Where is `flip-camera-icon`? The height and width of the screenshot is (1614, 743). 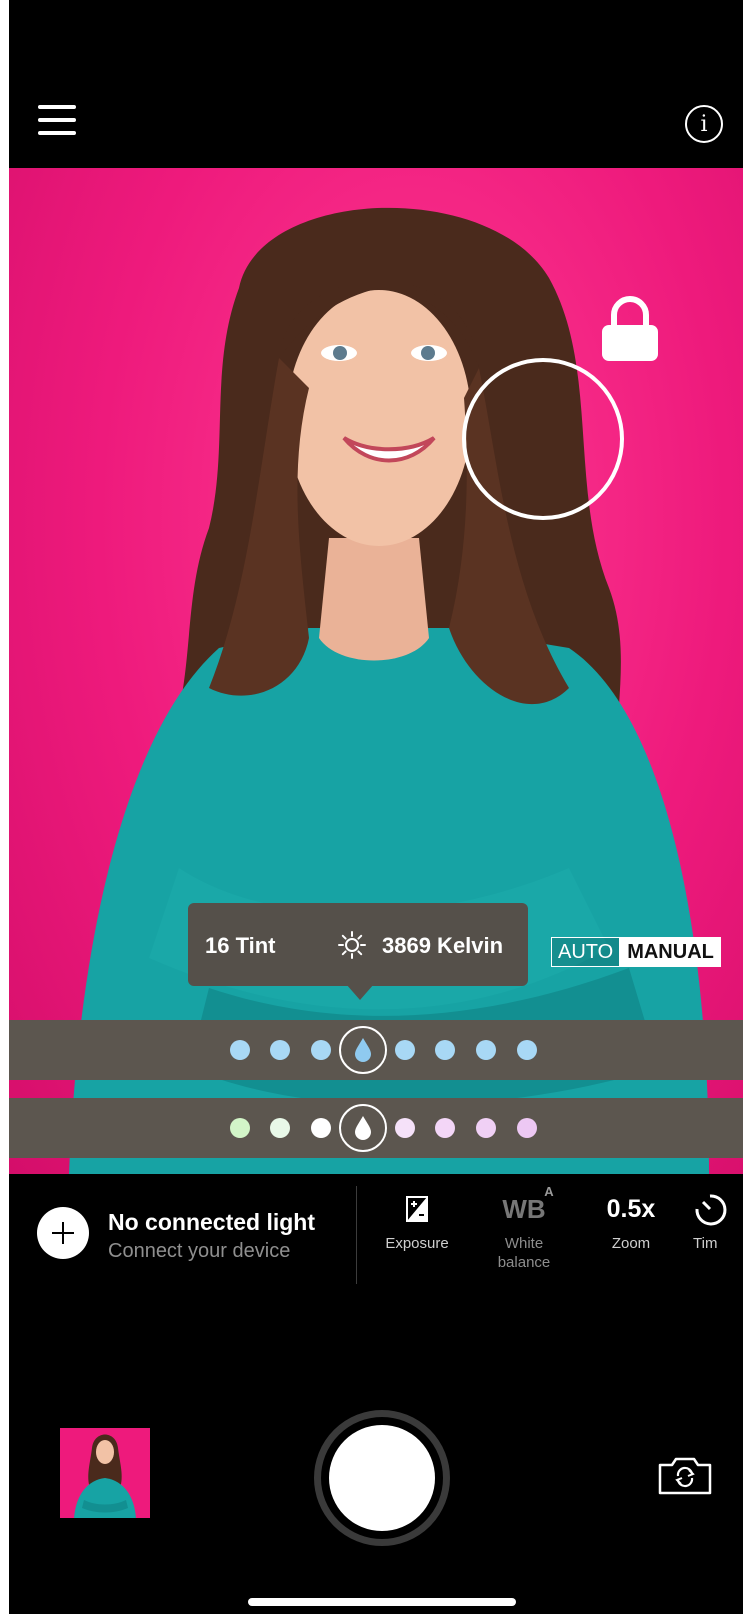 flip-camera-icon is located at coordinates (685, 1476).